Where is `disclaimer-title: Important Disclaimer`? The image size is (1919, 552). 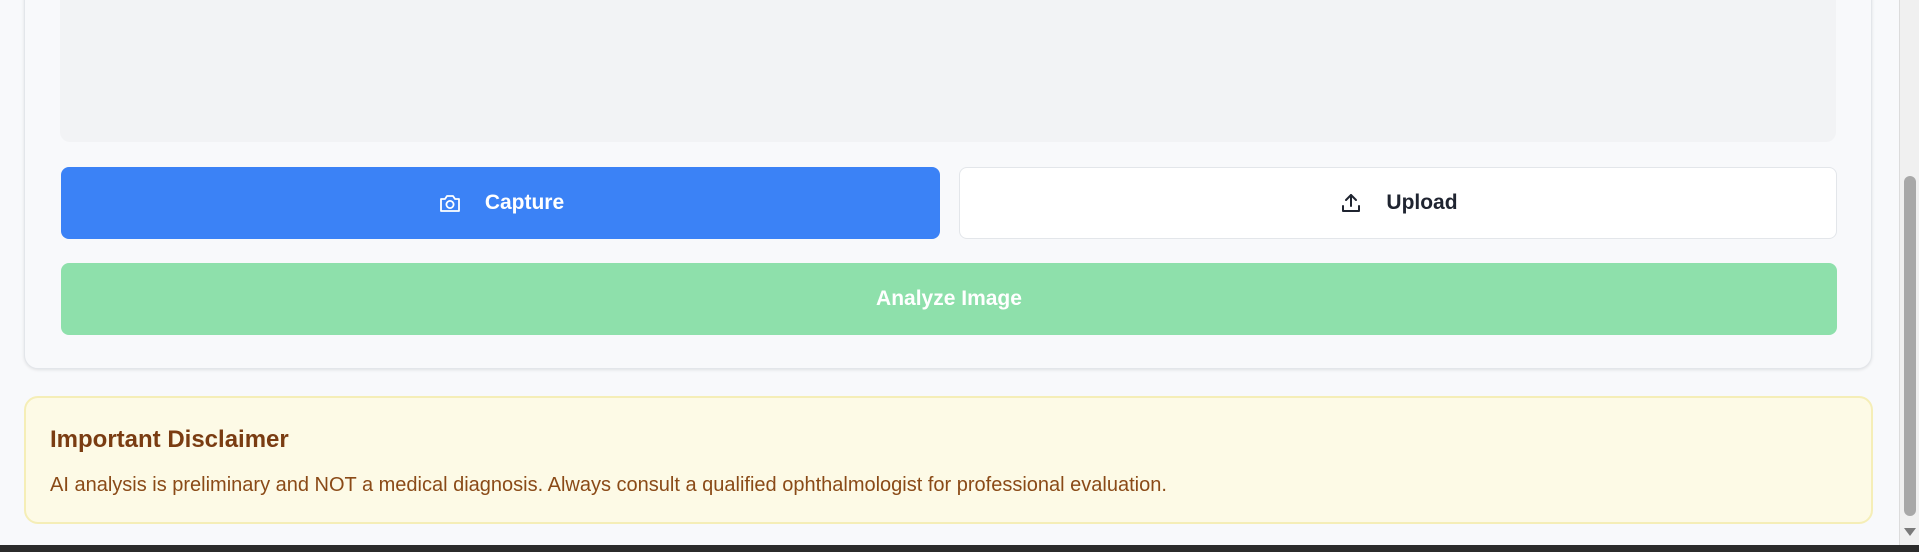 disclaimer-title: Important Disclaimer is located at coordinates (169, 439).